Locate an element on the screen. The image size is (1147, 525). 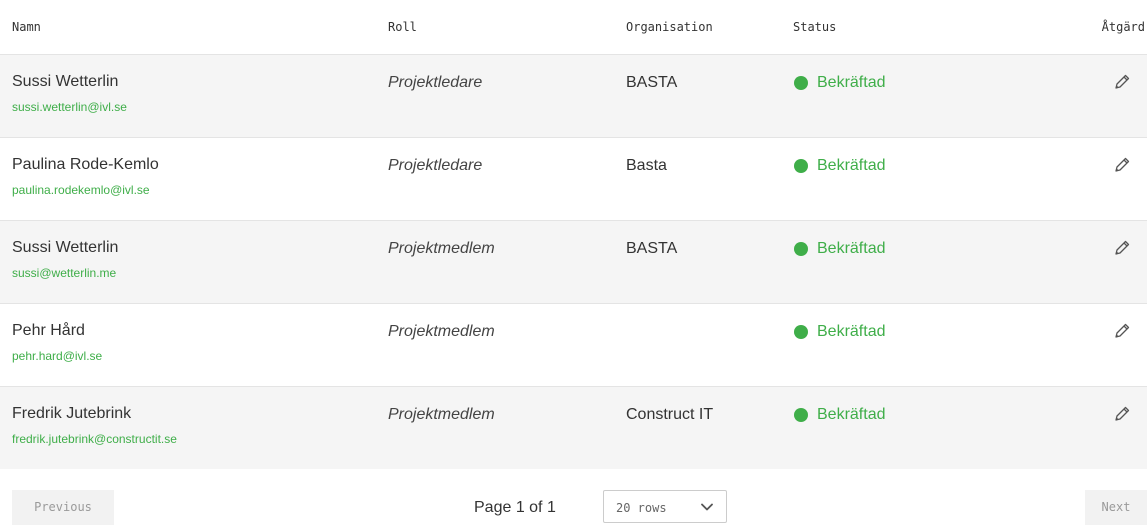
column-header-action: Åtgärd is located at coordinates (1123, 27).